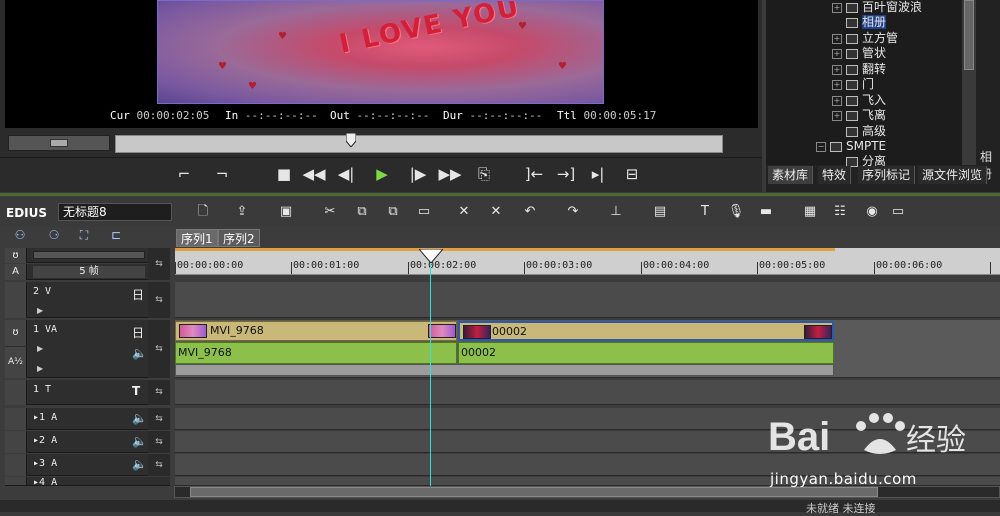  Describe the element at coordinates (136, 391) in the screenshot. I see `title-track-icon: T` at that location.